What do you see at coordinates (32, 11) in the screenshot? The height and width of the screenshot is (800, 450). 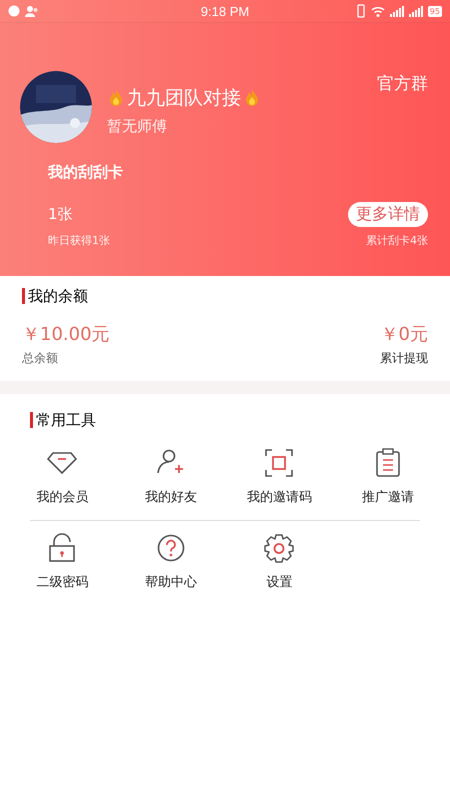 I see `contacts-icon` at bounding box center [32, 11].